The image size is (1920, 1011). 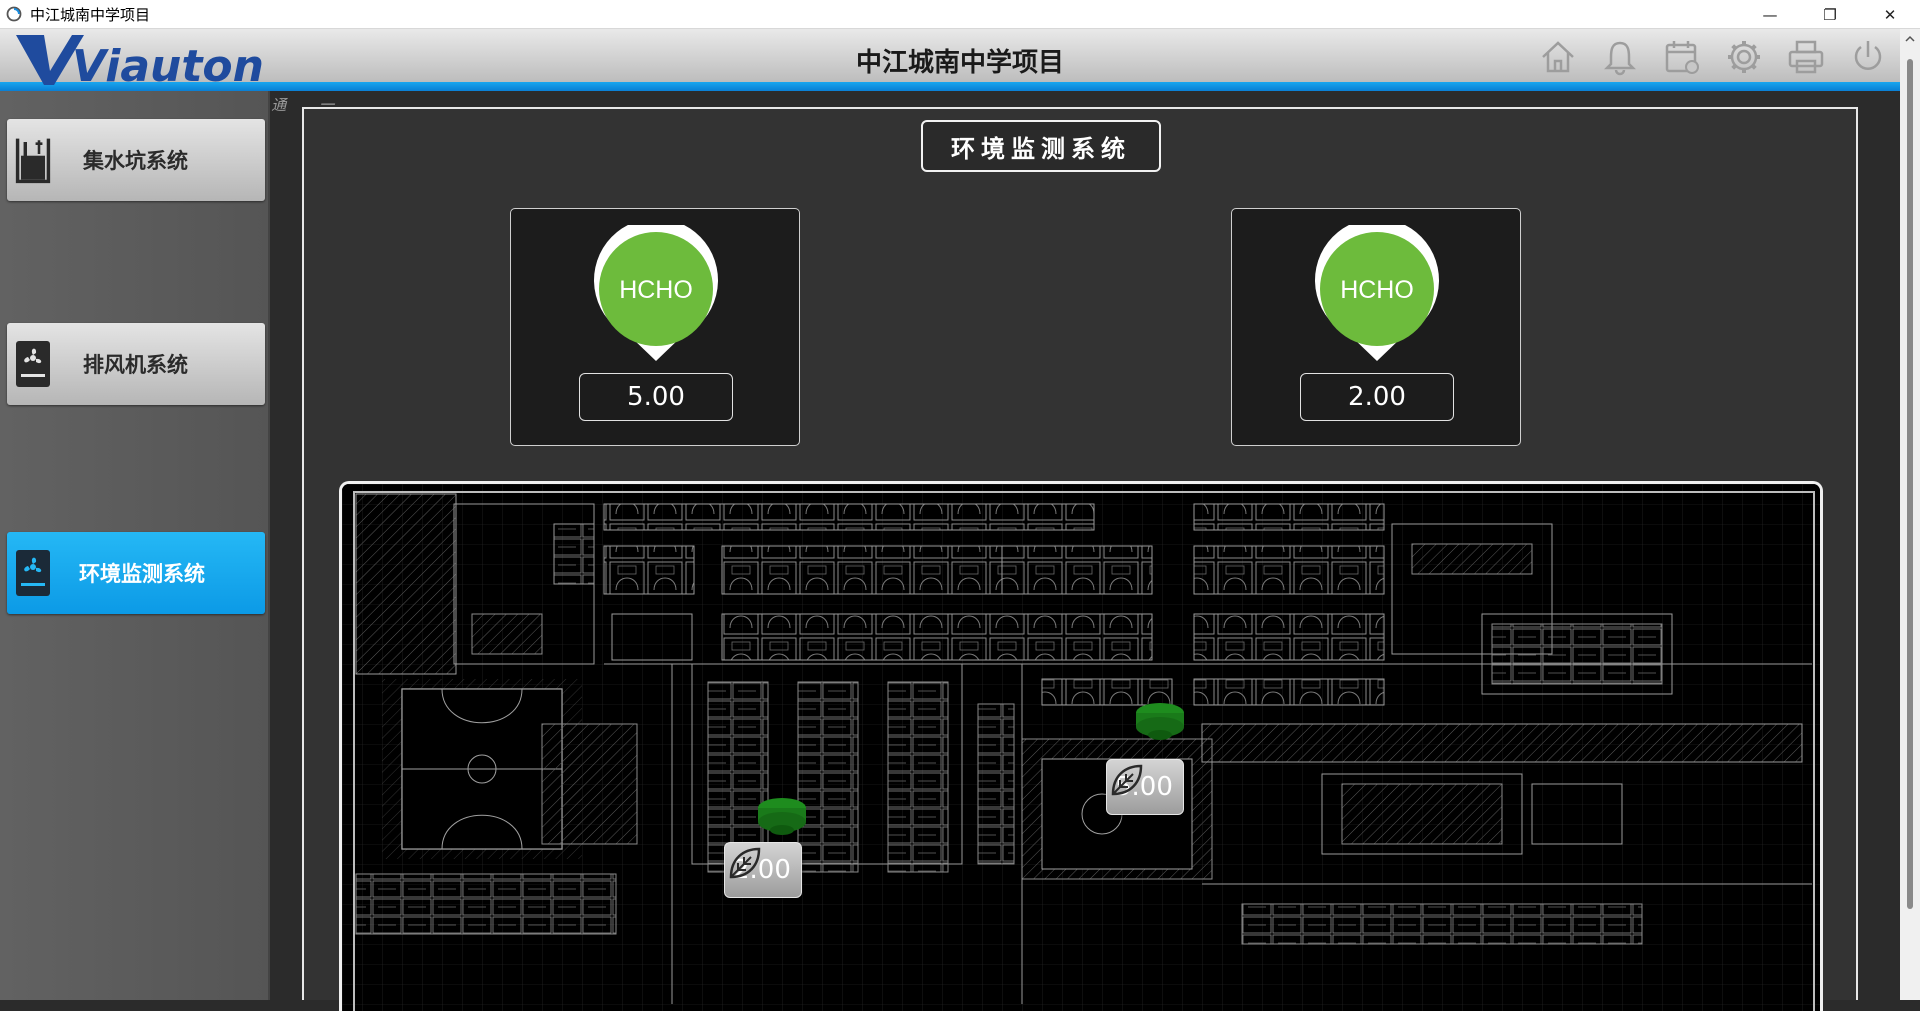 I want to click on brand-logo: Viauton, so click(x=140, y=62).